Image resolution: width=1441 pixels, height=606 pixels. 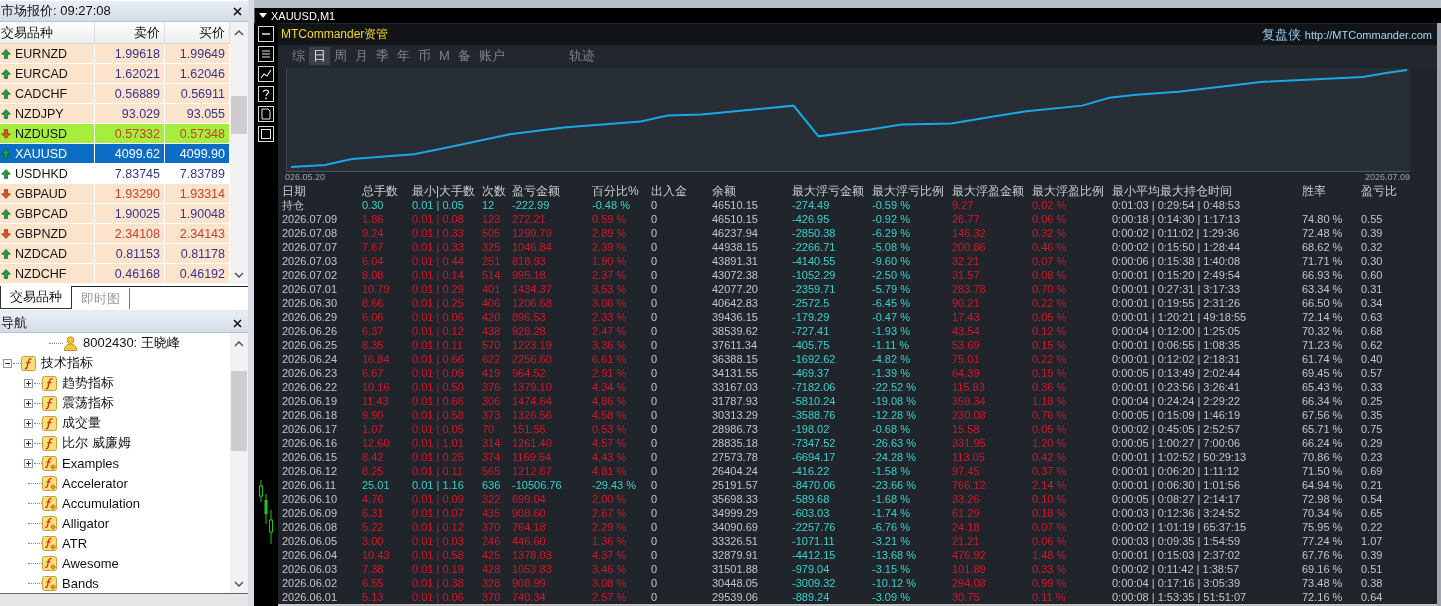 I want to click on period-tab: 季, so click(x=382, y=56).